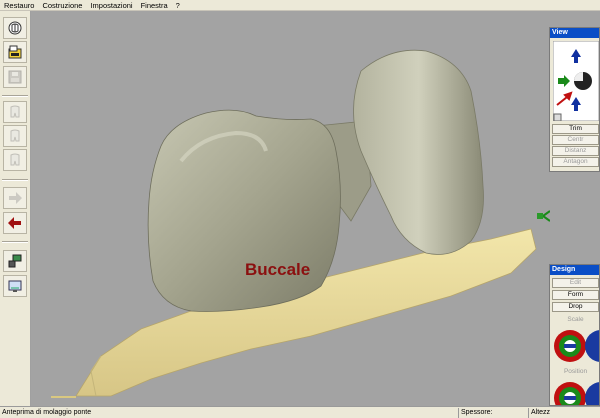  Describe the element at coordinates (575, 140) in the screenshot. I see `centr-button: Centr` at that location.